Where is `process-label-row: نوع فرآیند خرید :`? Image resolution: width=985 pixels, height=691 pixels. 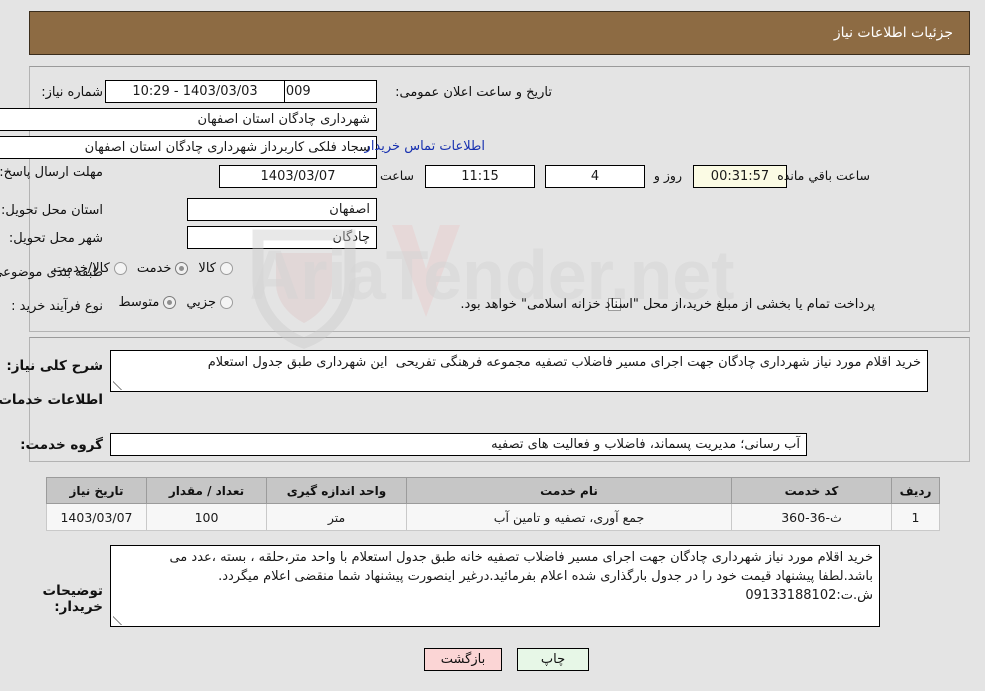 process-label-row: نوع فرآیند خرید : is located at coordinates (57, 306).